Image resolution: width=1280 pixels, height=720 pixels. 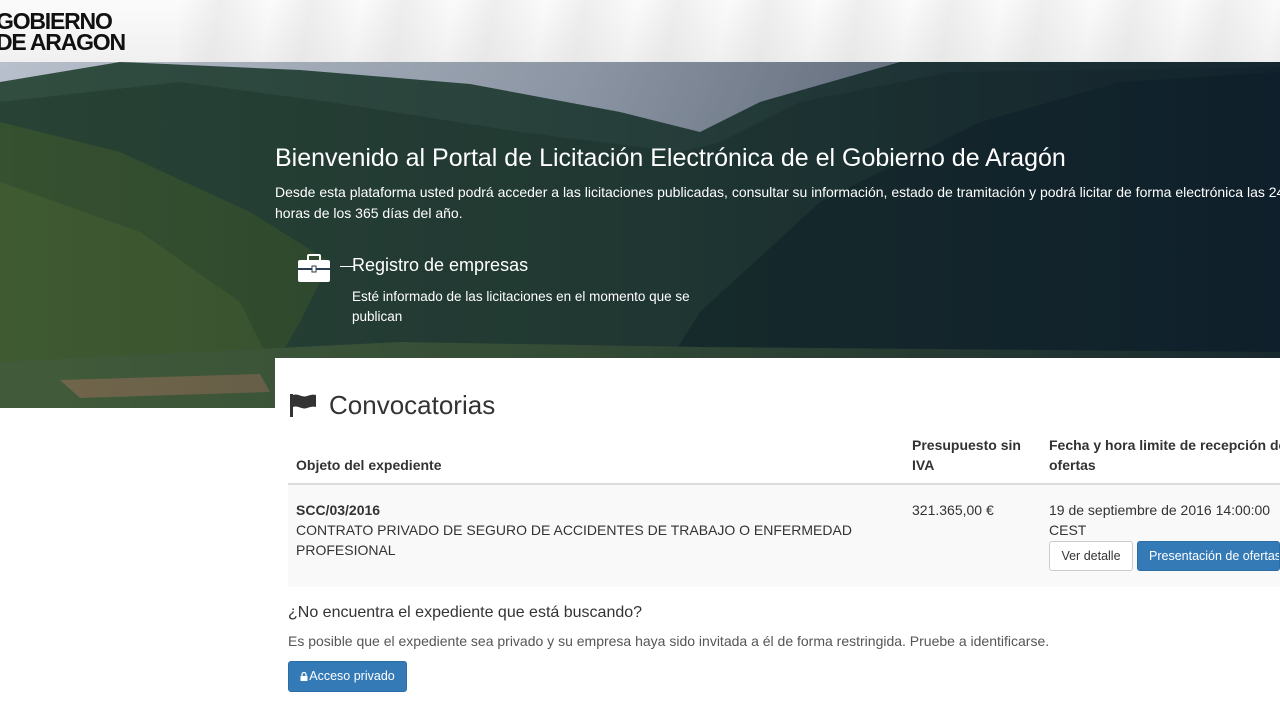 I want to click on column-header-objeto: Objeto del expediente, so click(x=369, y=465).